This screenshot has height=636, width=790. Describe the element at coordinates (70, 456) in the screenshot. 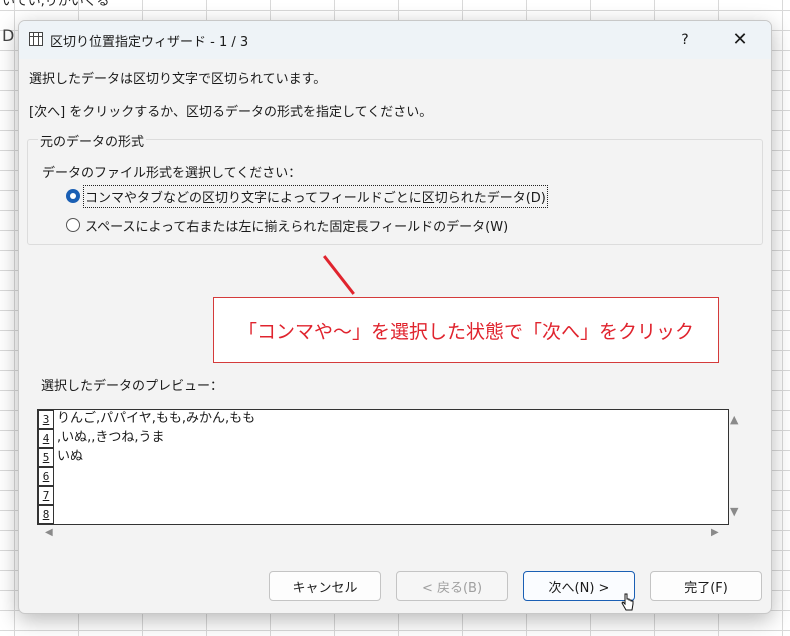

I see `row-text: いぬ` at that location.